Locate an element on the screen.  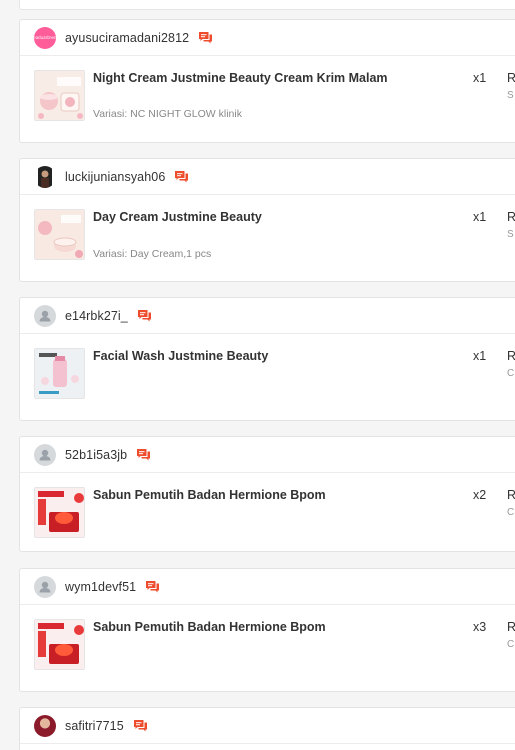
product-name: Day Cream Justmine Beauty is located at coordinates (177, 217).